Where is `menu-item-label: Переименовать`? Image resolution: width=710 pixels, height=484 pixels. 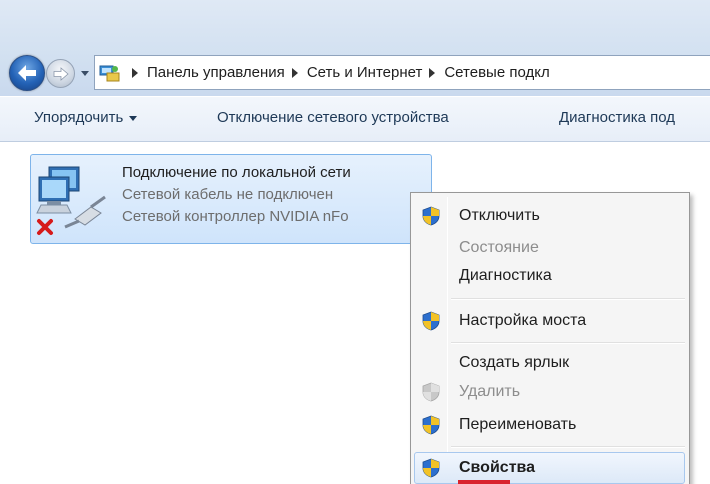 menu-item-label: Переименовать is located at coordinates (518, 424).